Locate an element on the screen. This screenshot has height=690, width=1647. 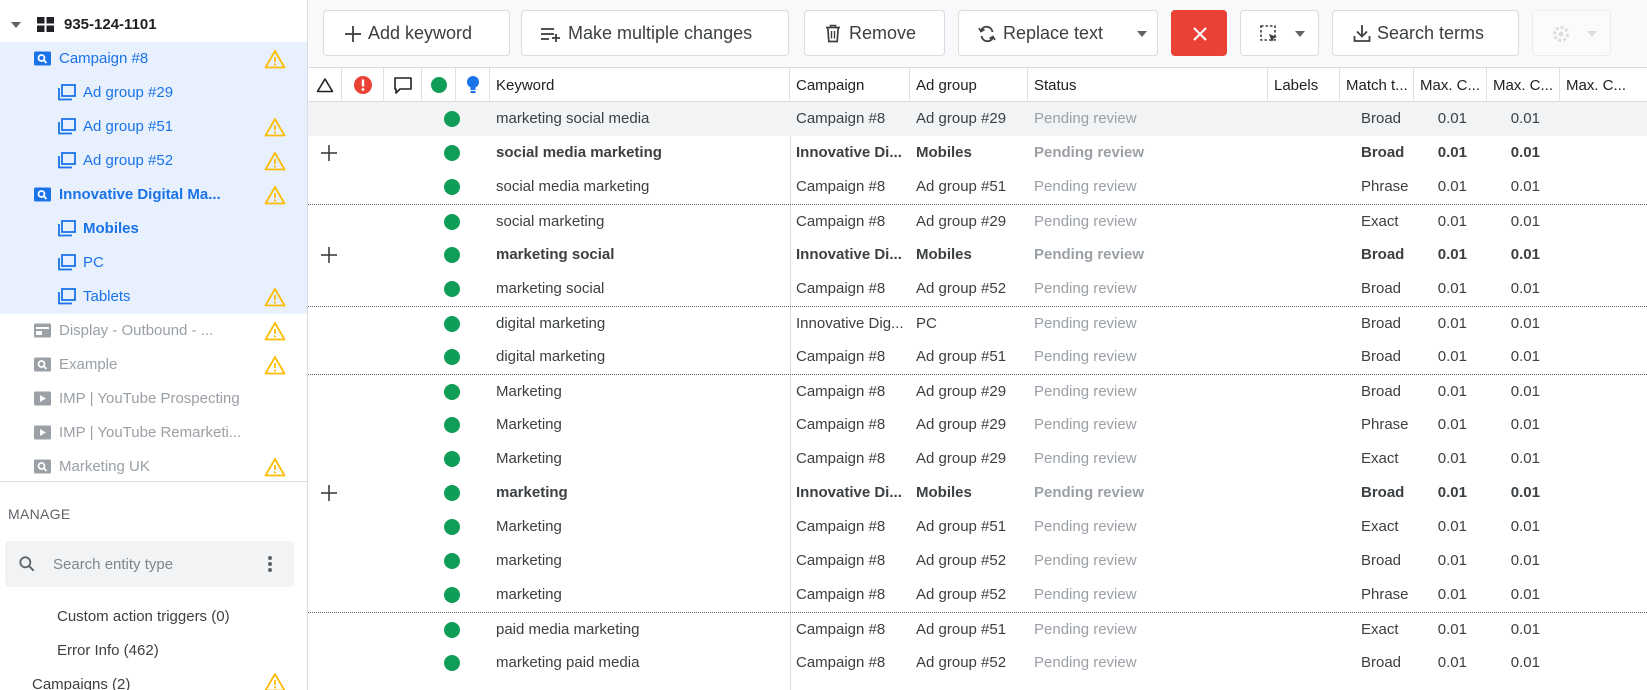
tree-item: Mobiles is located at coordinates (153, 229).